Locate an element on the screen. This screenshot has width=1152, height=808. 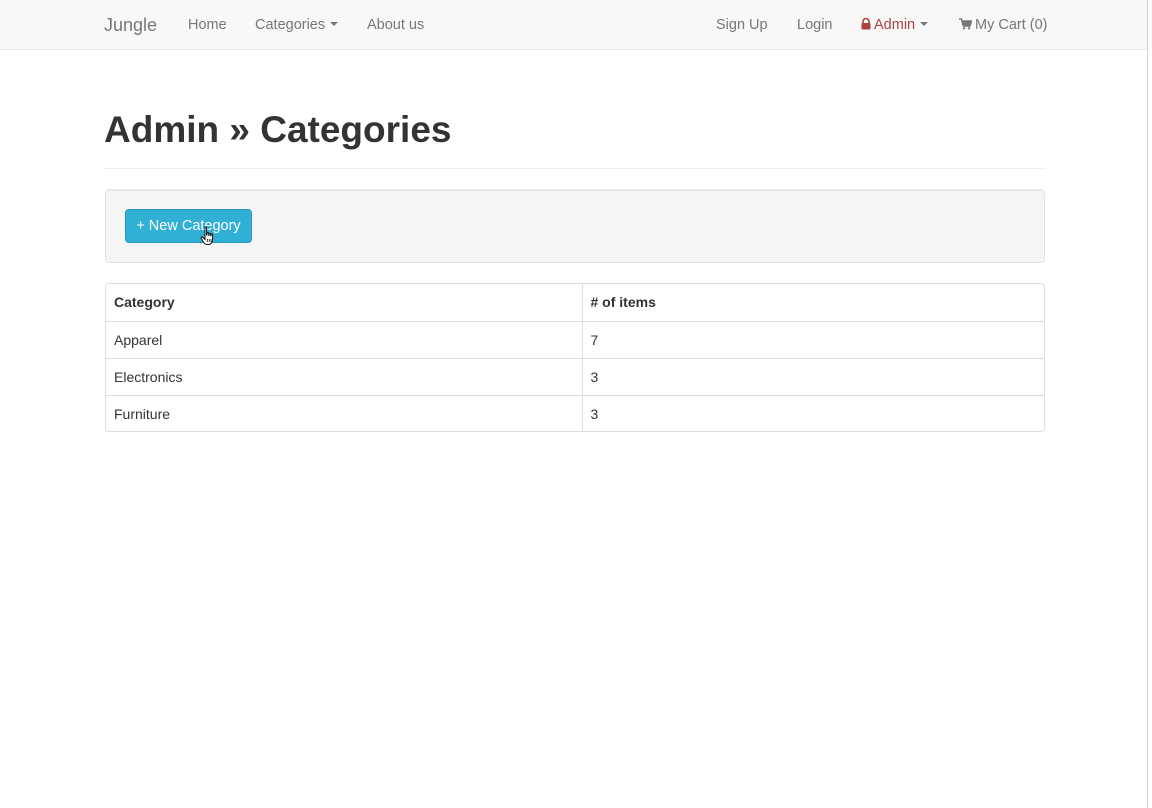
category-name-cell: Electronics is located at coordinates (344, 376).